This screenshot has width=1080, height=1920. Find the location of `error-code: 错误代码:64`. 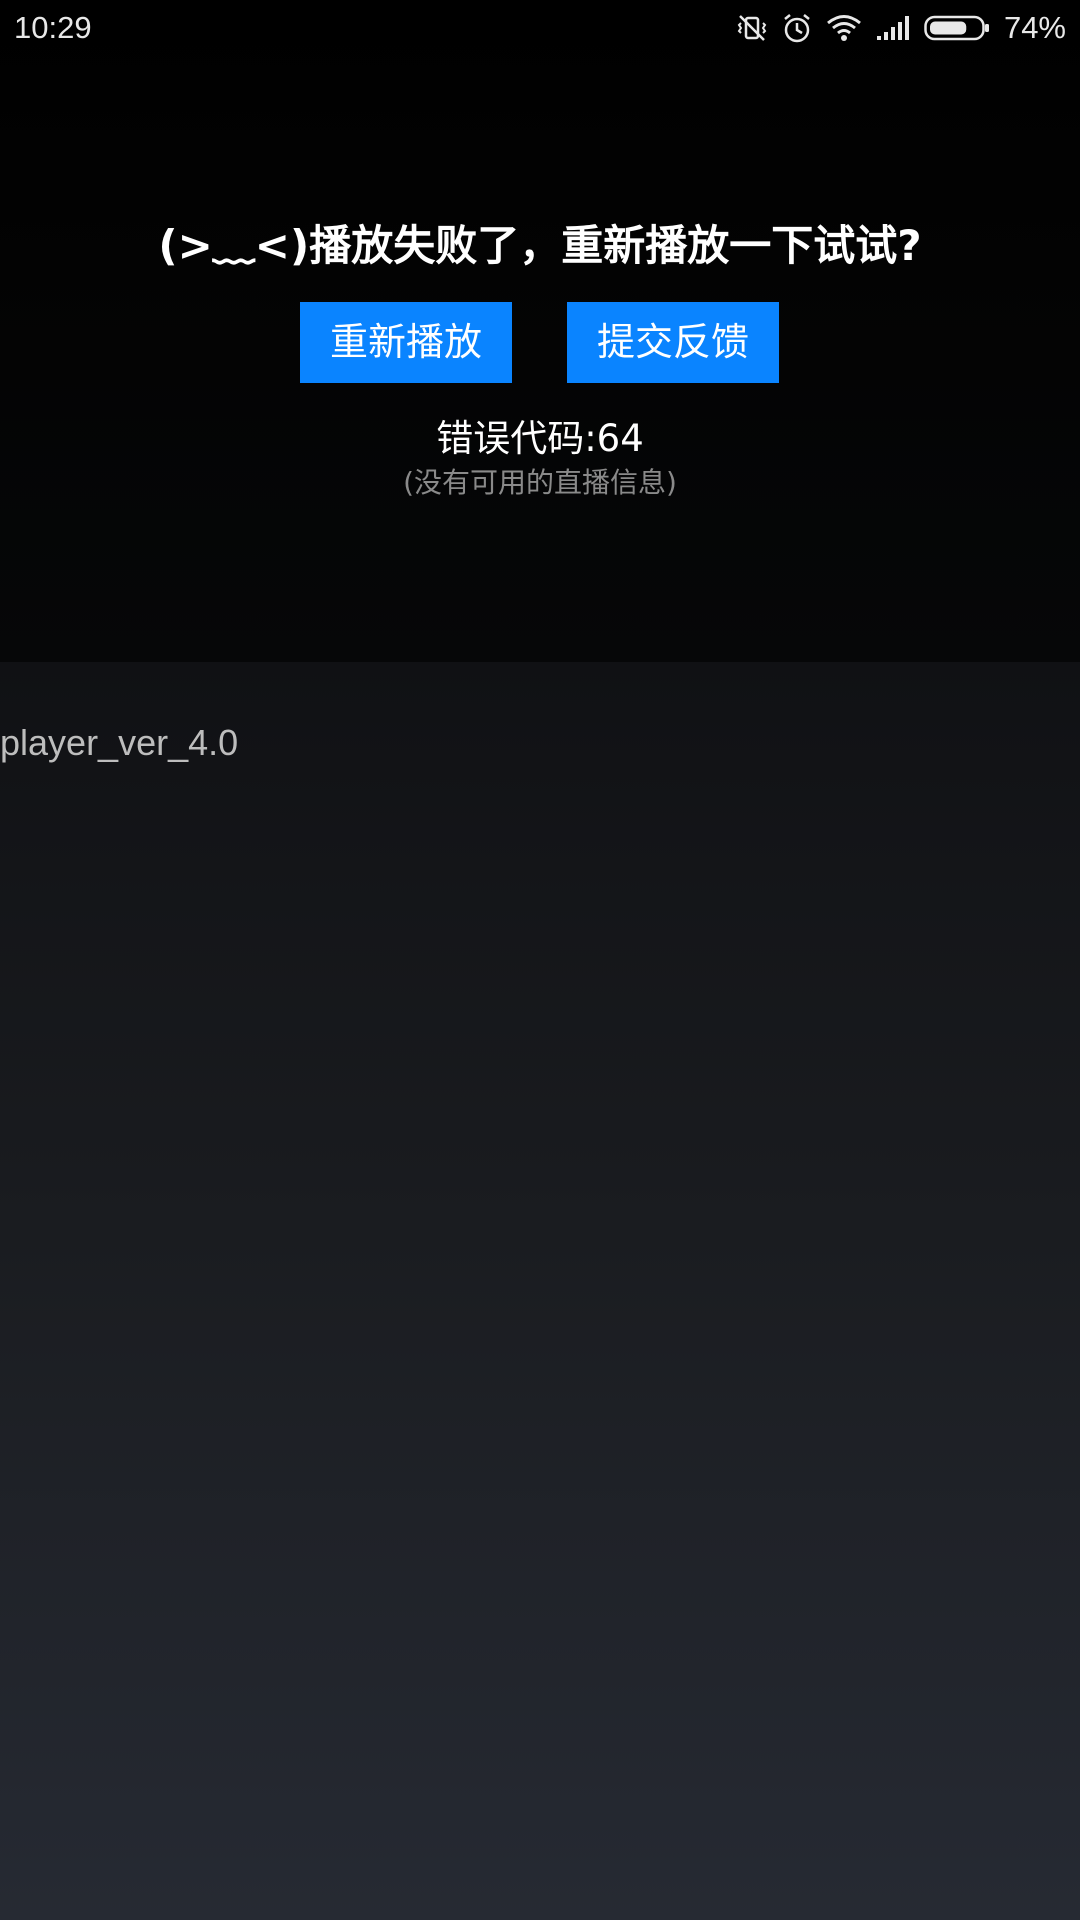

error-code: 错误代码:64 is located at coordinates (540, 438).